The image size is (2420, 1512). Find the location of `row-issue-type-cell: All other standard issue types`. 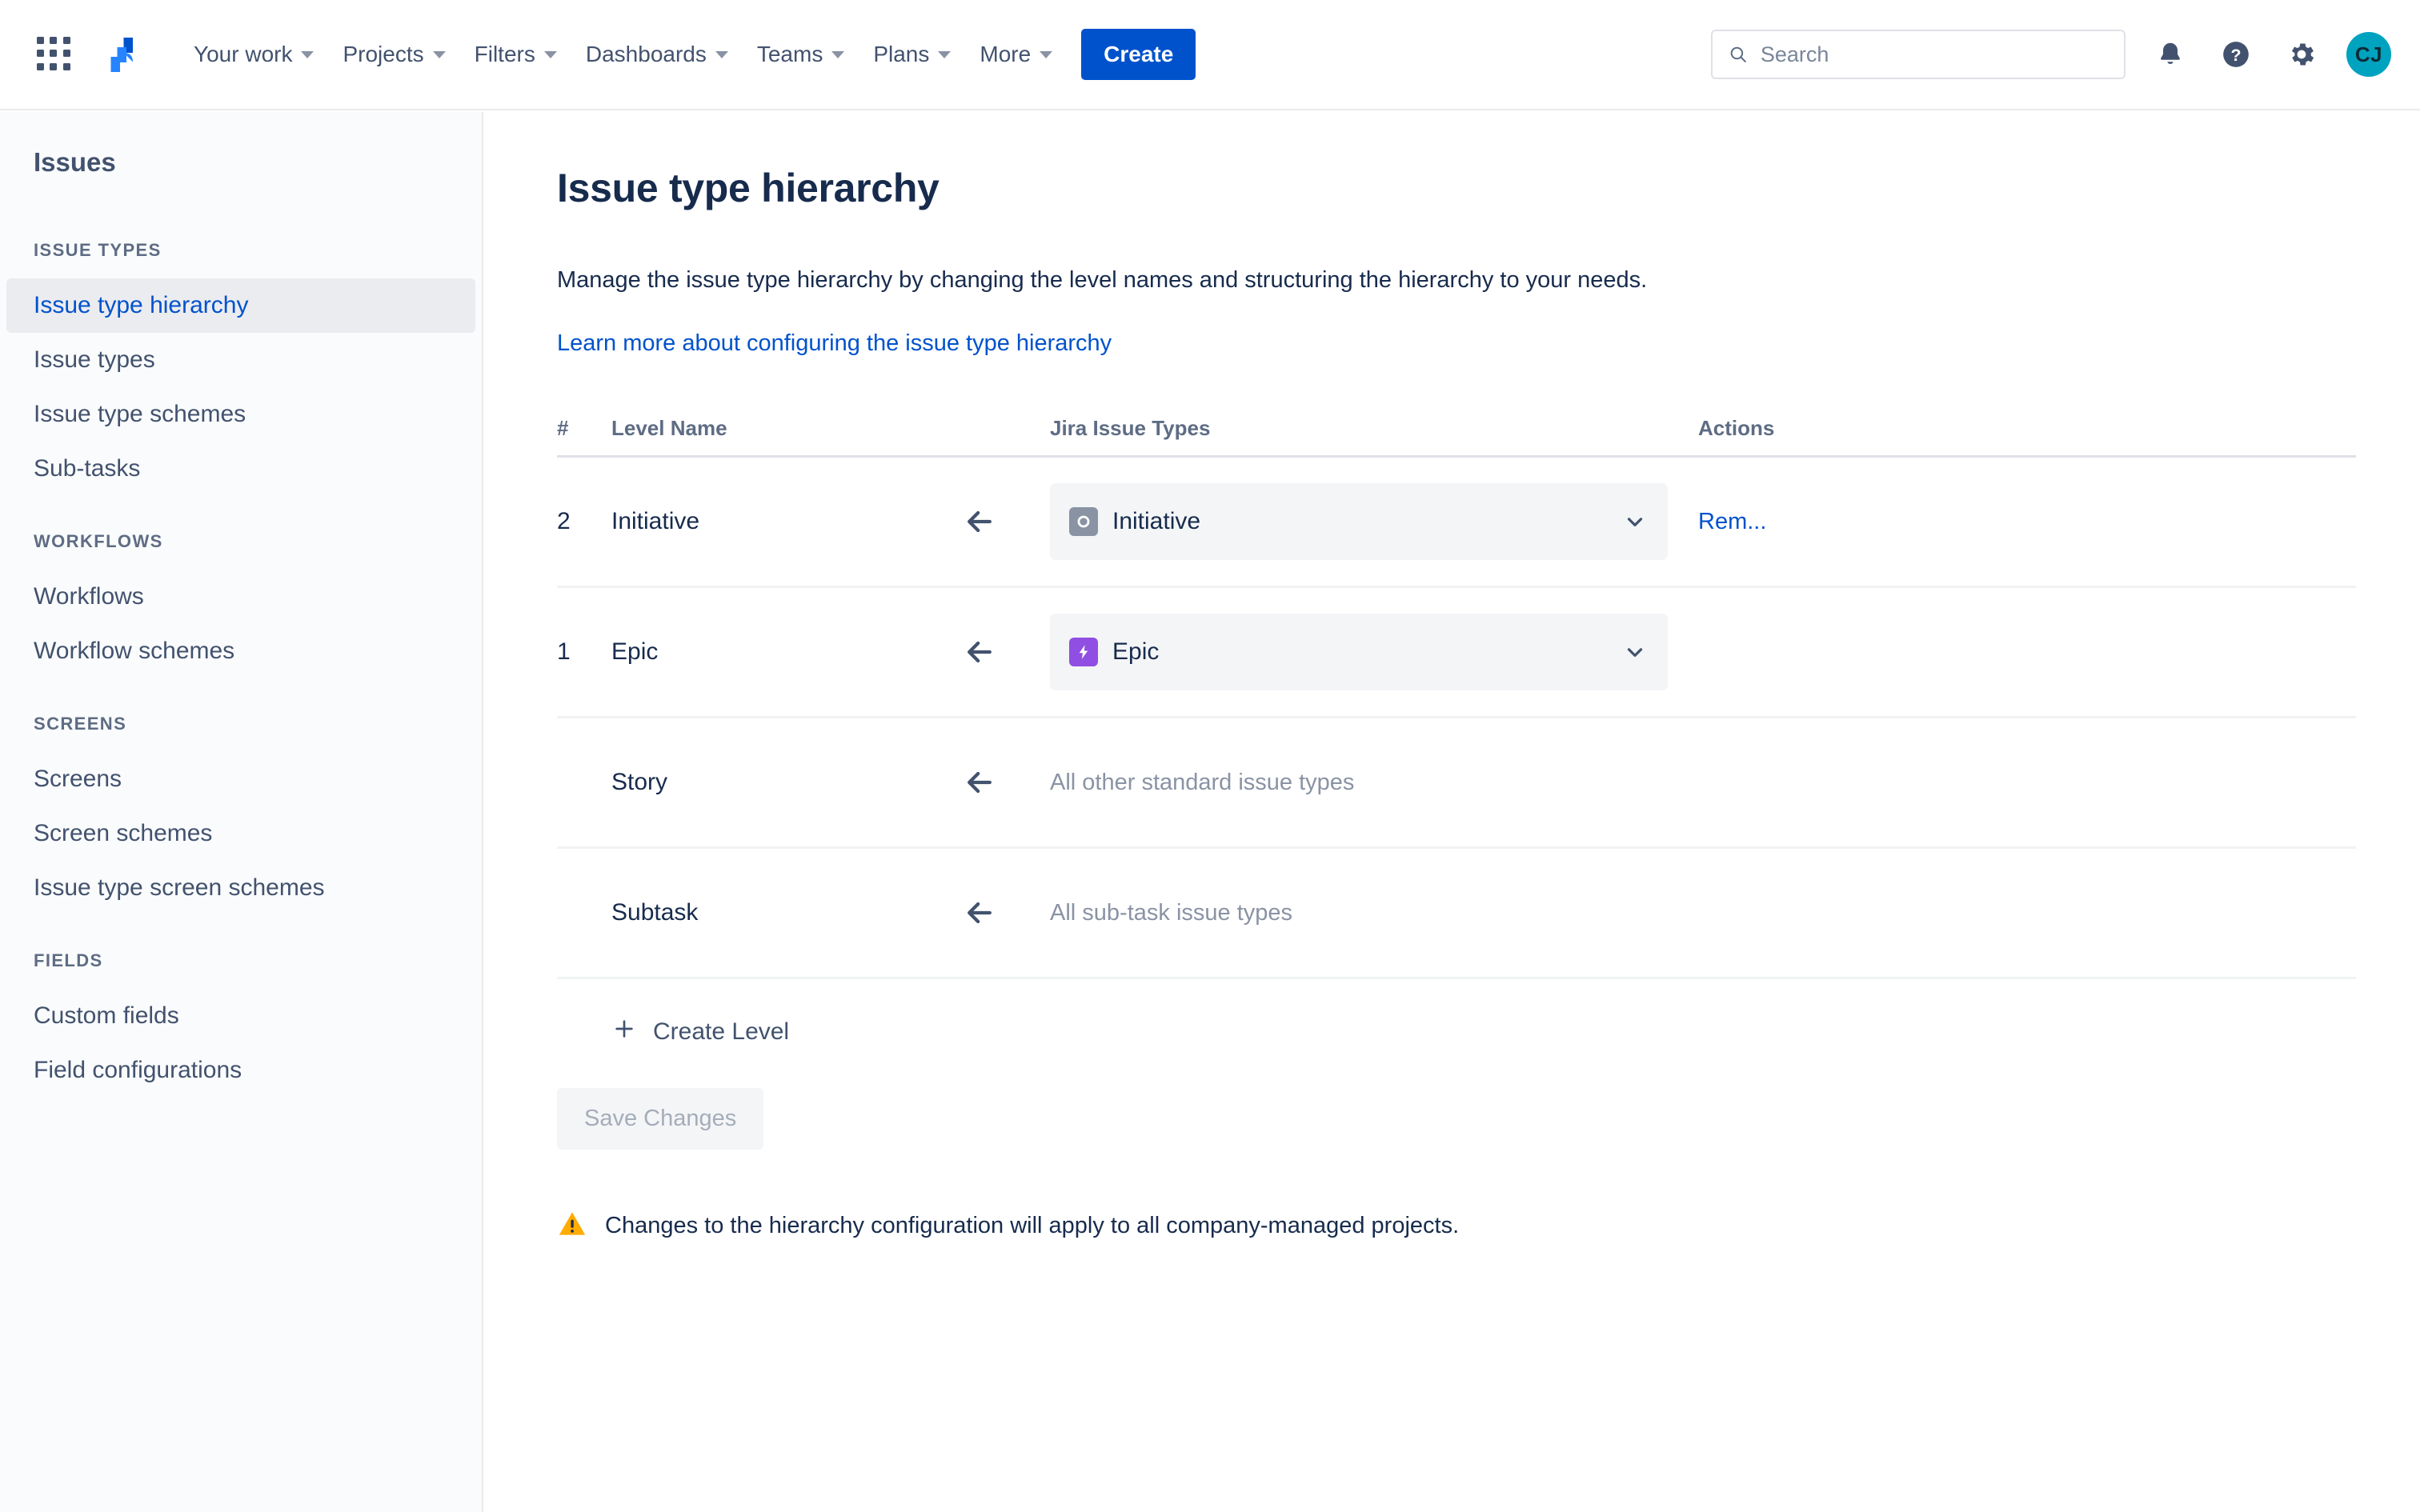

row-issue-type-cell: All other standard issue types is located at coordinates (1374, 783).